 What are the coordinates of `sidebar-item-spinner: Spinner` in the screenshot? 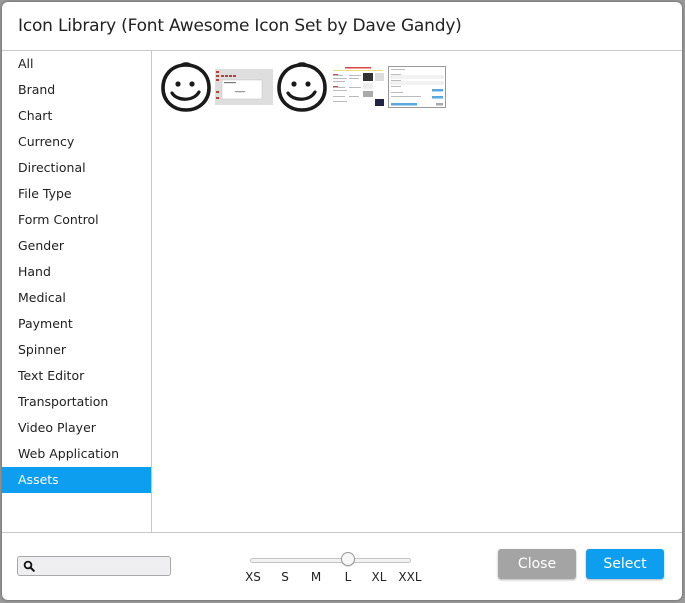 It's located at (76, 350).